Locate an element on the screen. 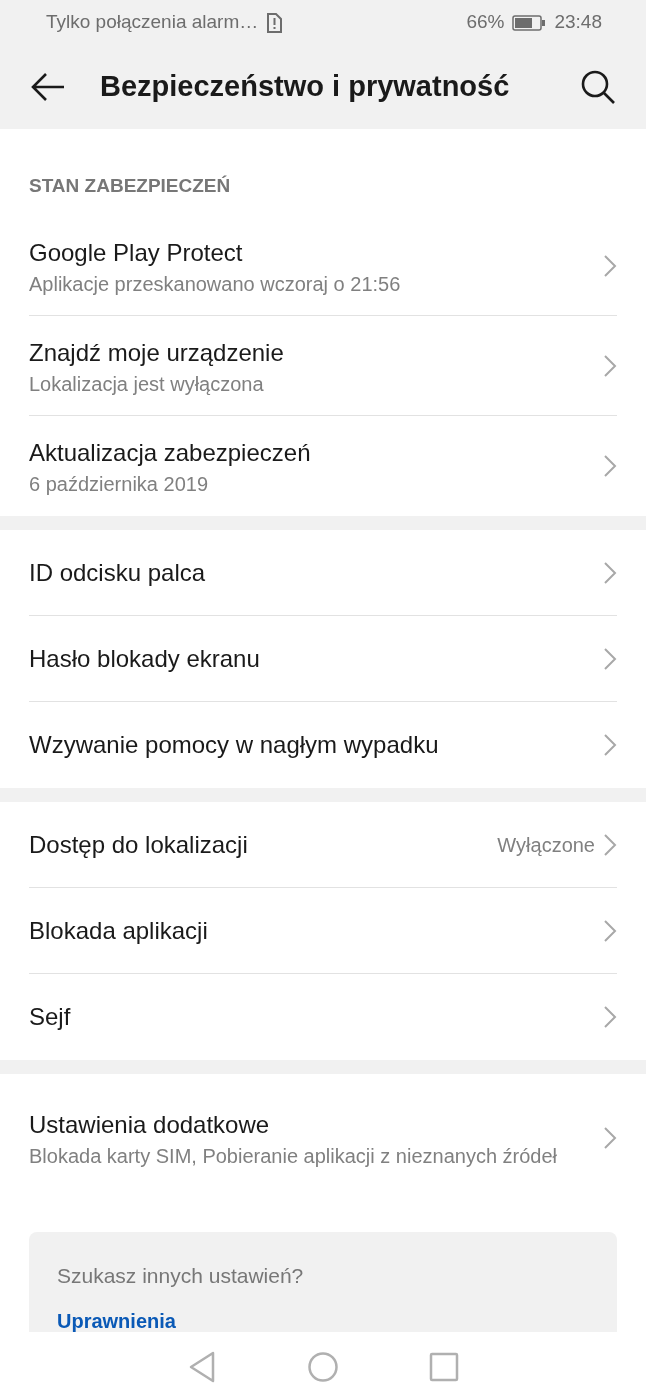  settings-item: Wzywanie pomocy w nagłym wypadku is located at coordinates (323, 745).